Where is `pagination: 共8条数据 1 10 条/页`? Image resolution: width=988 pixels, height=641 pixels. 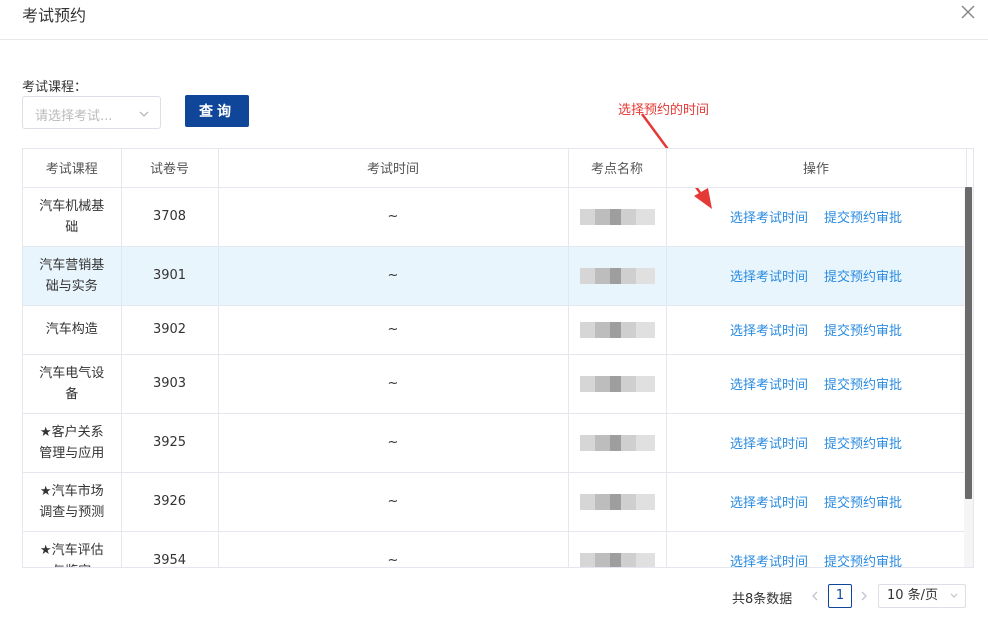 pagination: 共8条数据 1 10 条/页 is located at coordinates (494, 597).